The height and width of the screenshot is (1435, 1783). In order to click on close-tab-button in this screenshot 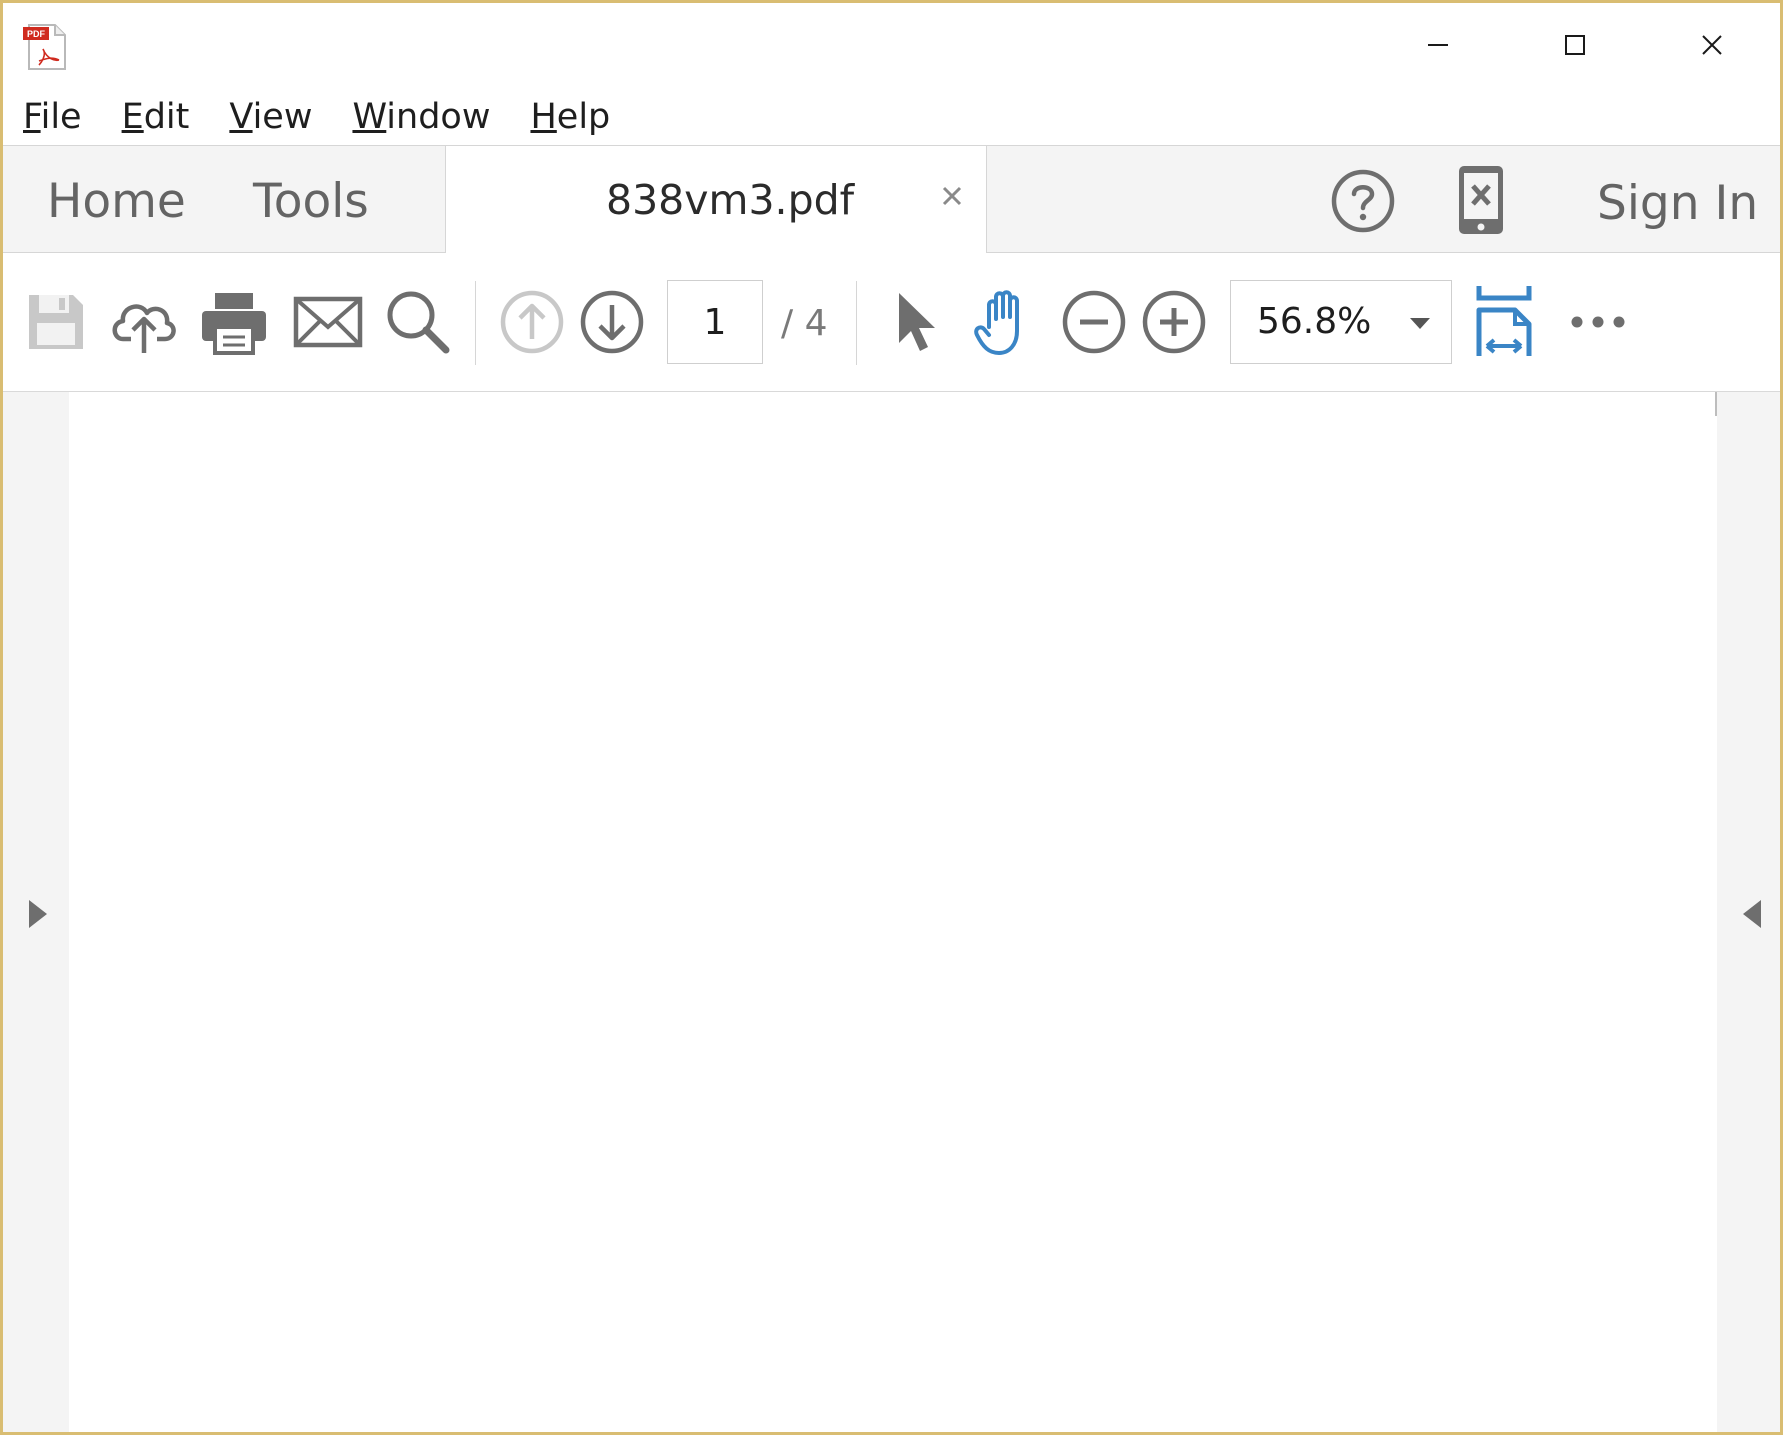, I will do `click(952, 196)`.